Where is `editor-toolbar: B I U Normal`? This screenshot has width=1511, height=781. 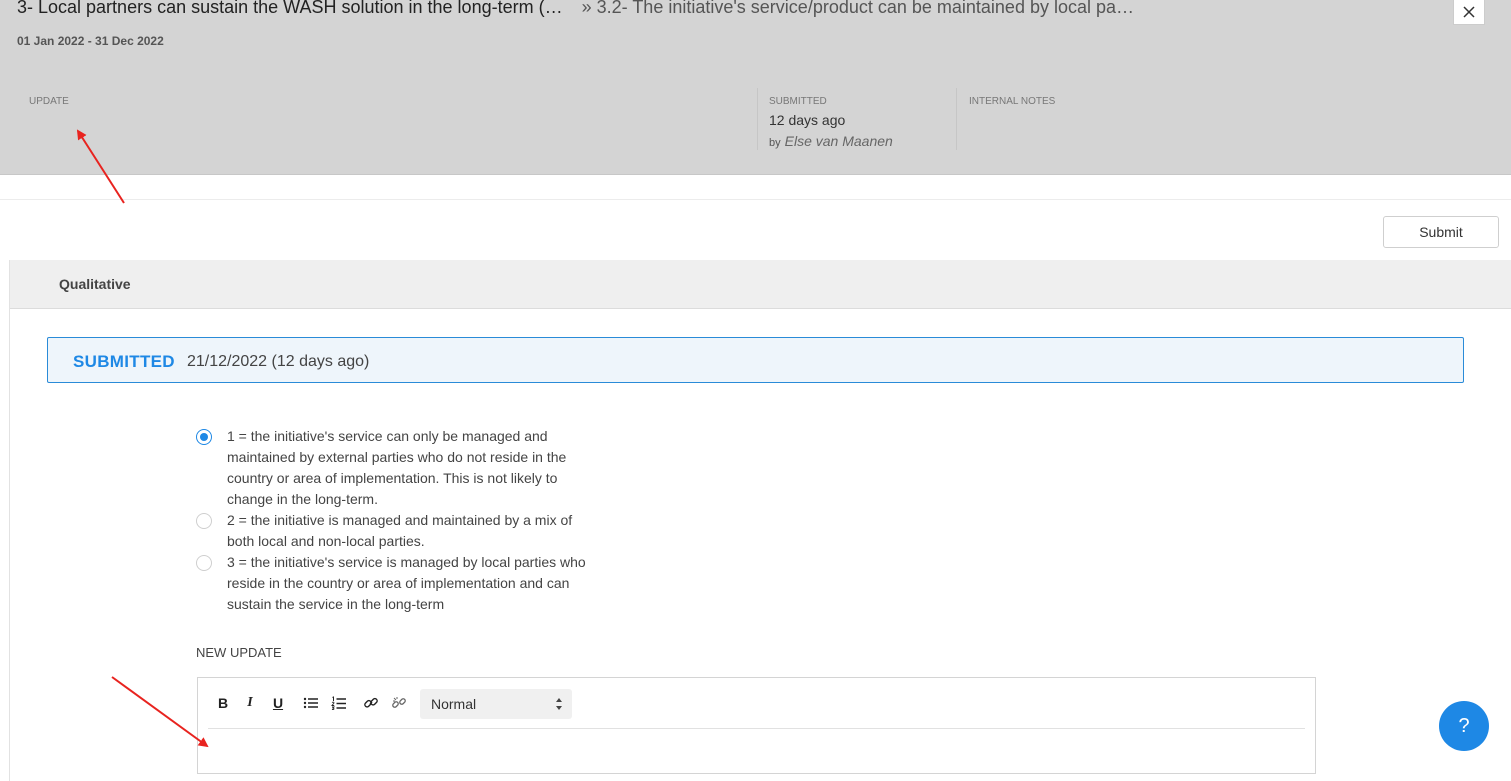 editor-toolbar: B I U Normal is located at coordinates (756, 703).